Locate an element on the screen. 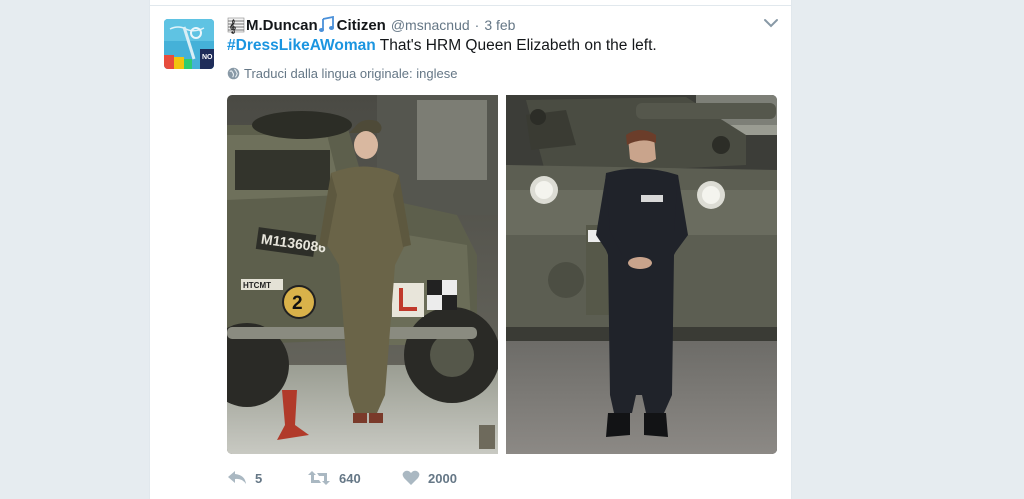  music-staff-icon: 𝄞 is located at coordinates (236, 25).